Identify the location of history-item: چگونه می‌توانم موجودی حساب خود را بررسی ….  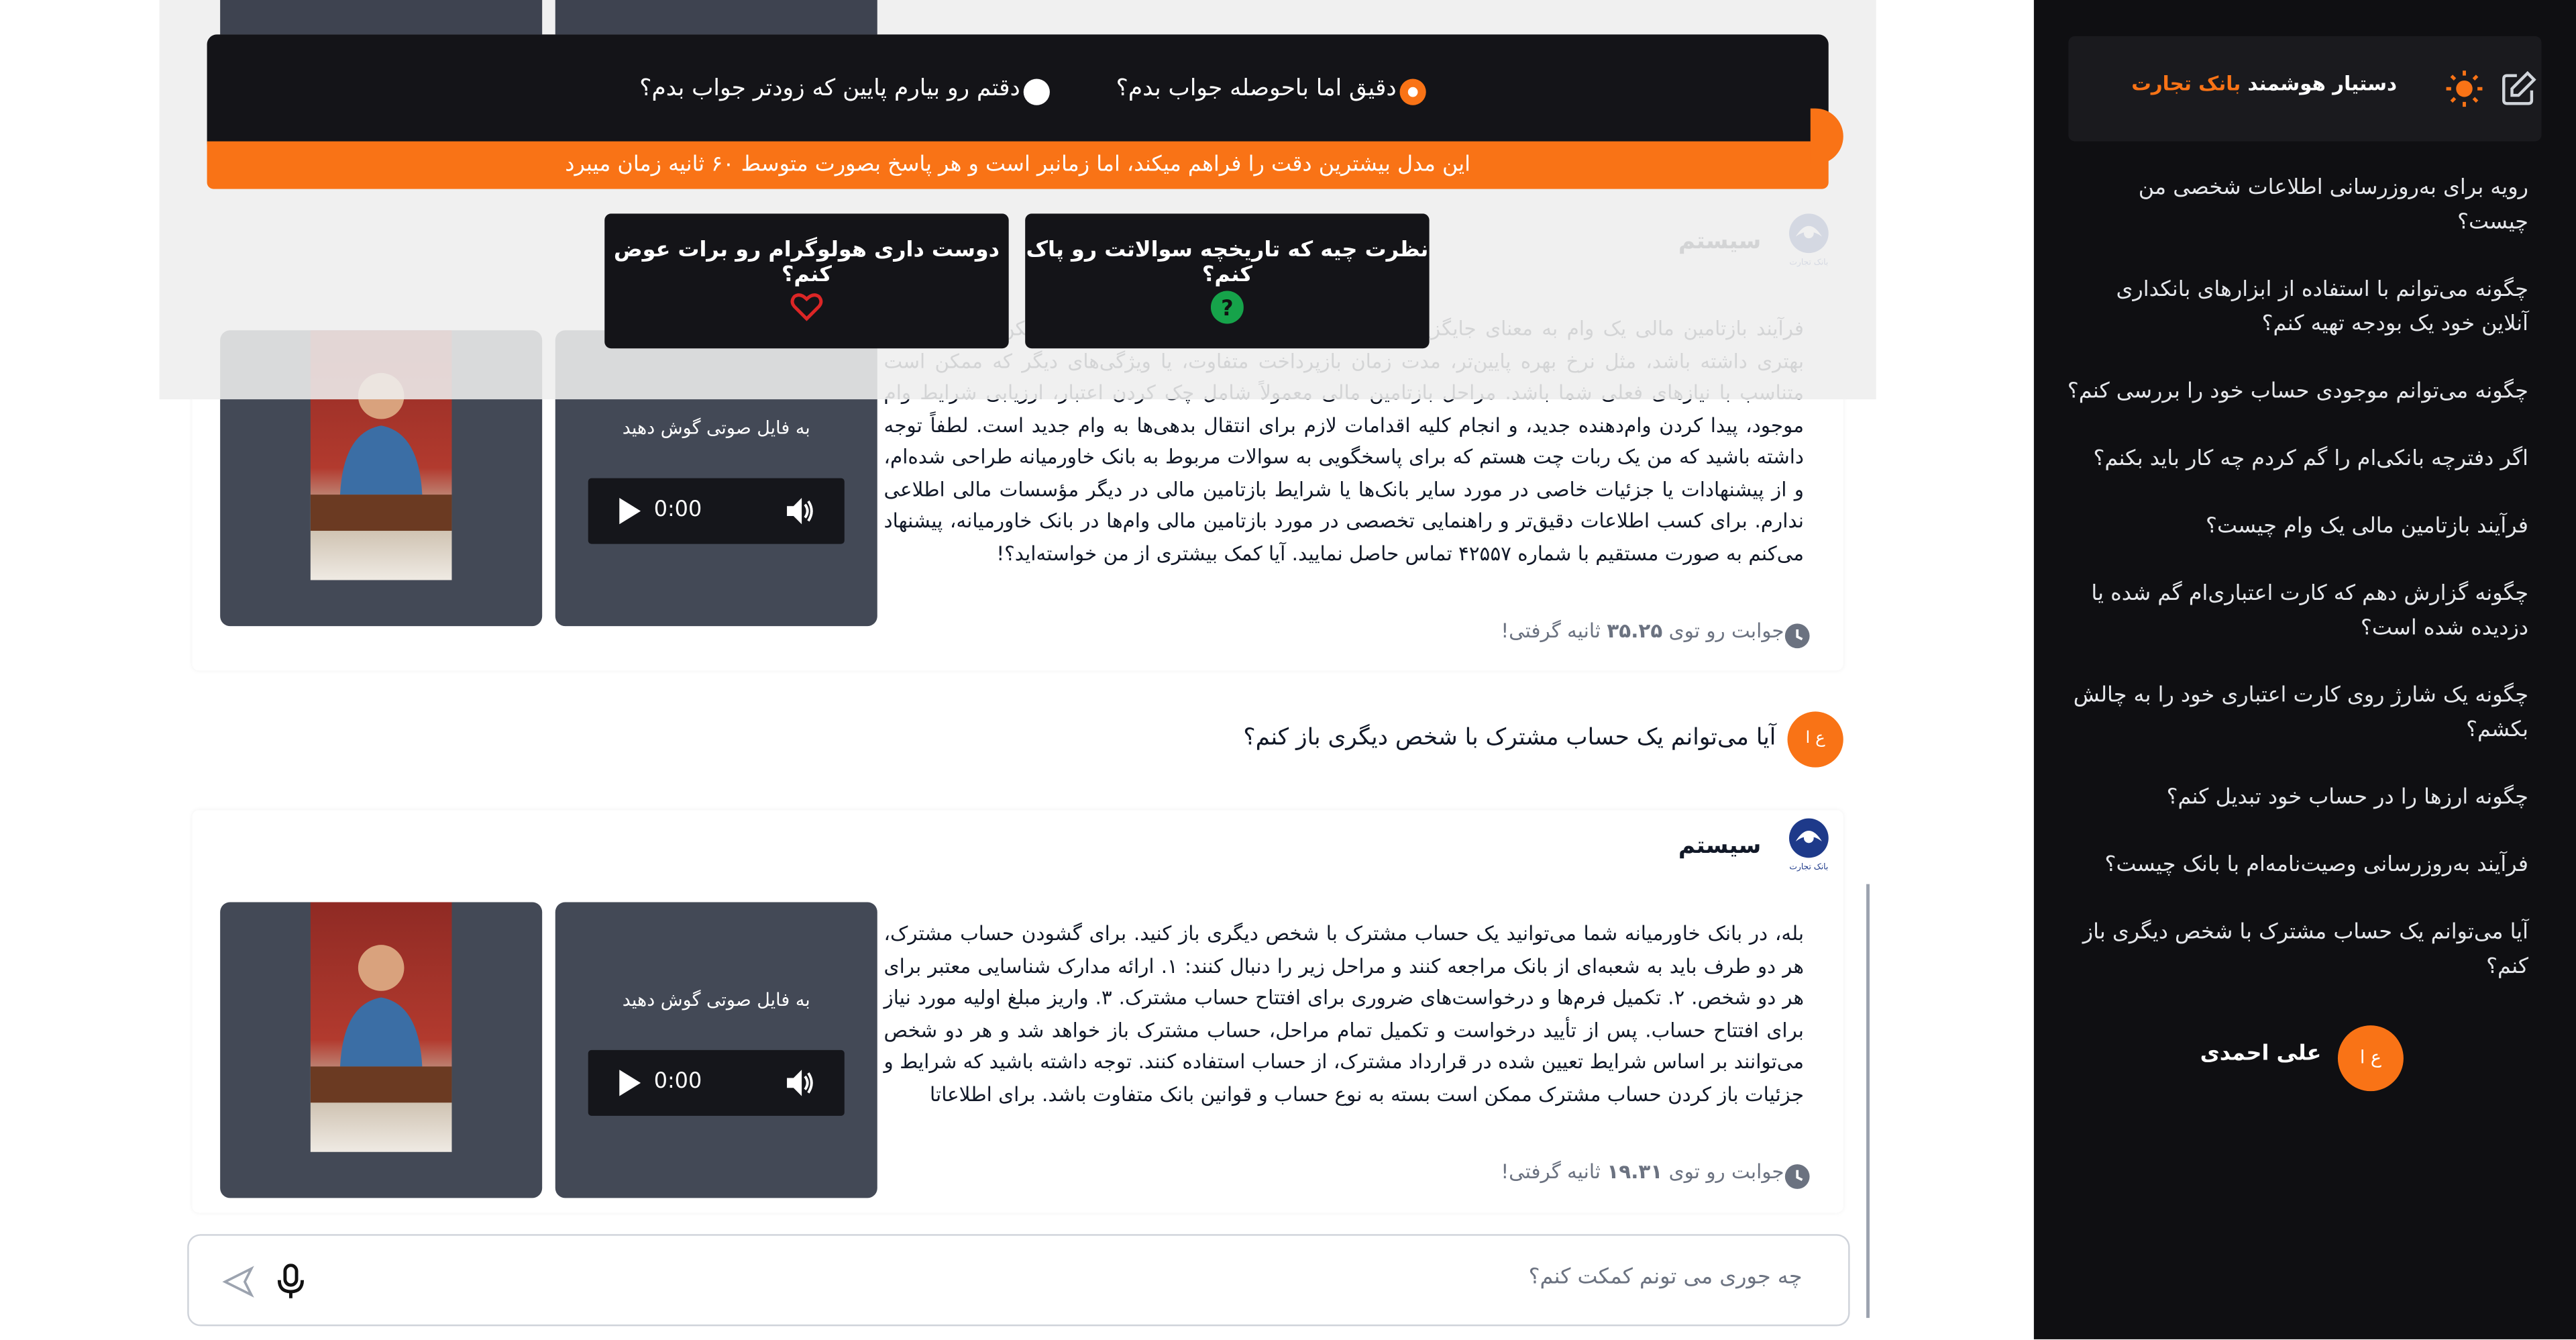
(2296, 391).